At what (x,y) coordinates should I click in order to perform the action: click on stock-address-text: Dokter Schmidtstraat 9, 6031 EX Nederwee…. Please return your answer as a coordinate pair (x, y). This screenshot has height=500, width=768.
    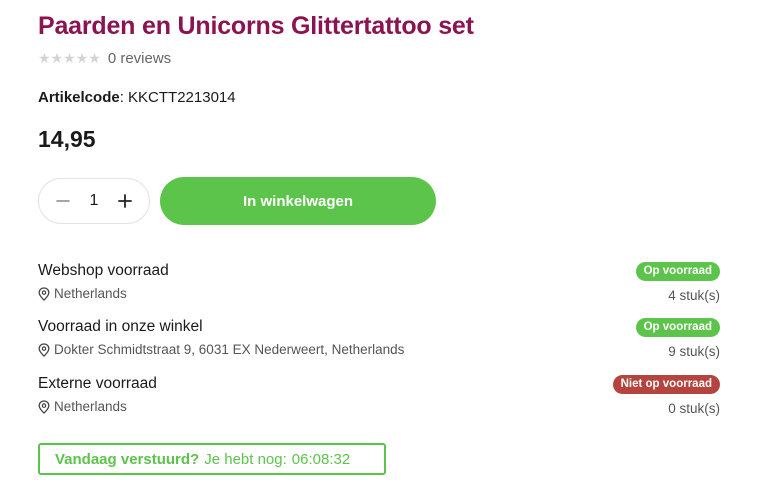
    Looking at the image, I should click on (229, 349).